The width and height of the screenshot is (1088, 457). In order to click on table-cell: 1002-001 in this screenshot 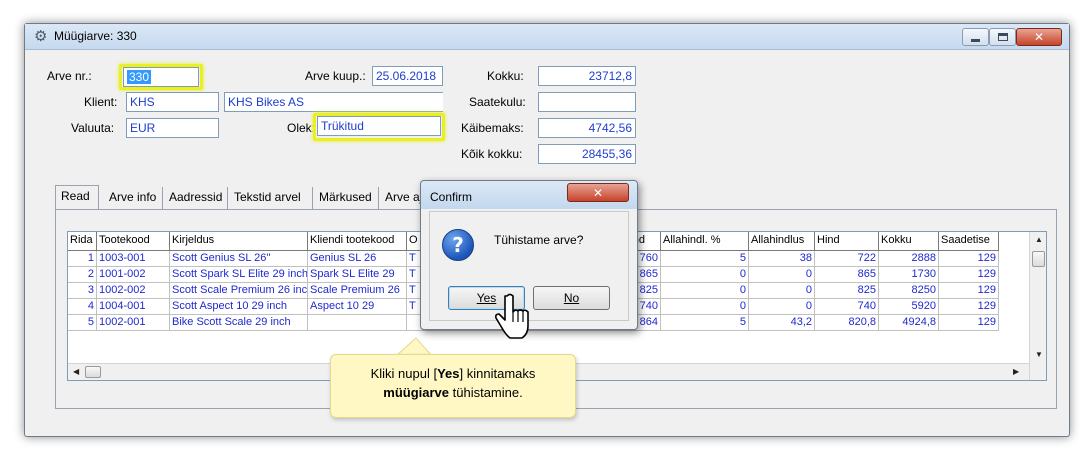, I will do `click(133, 323)`.